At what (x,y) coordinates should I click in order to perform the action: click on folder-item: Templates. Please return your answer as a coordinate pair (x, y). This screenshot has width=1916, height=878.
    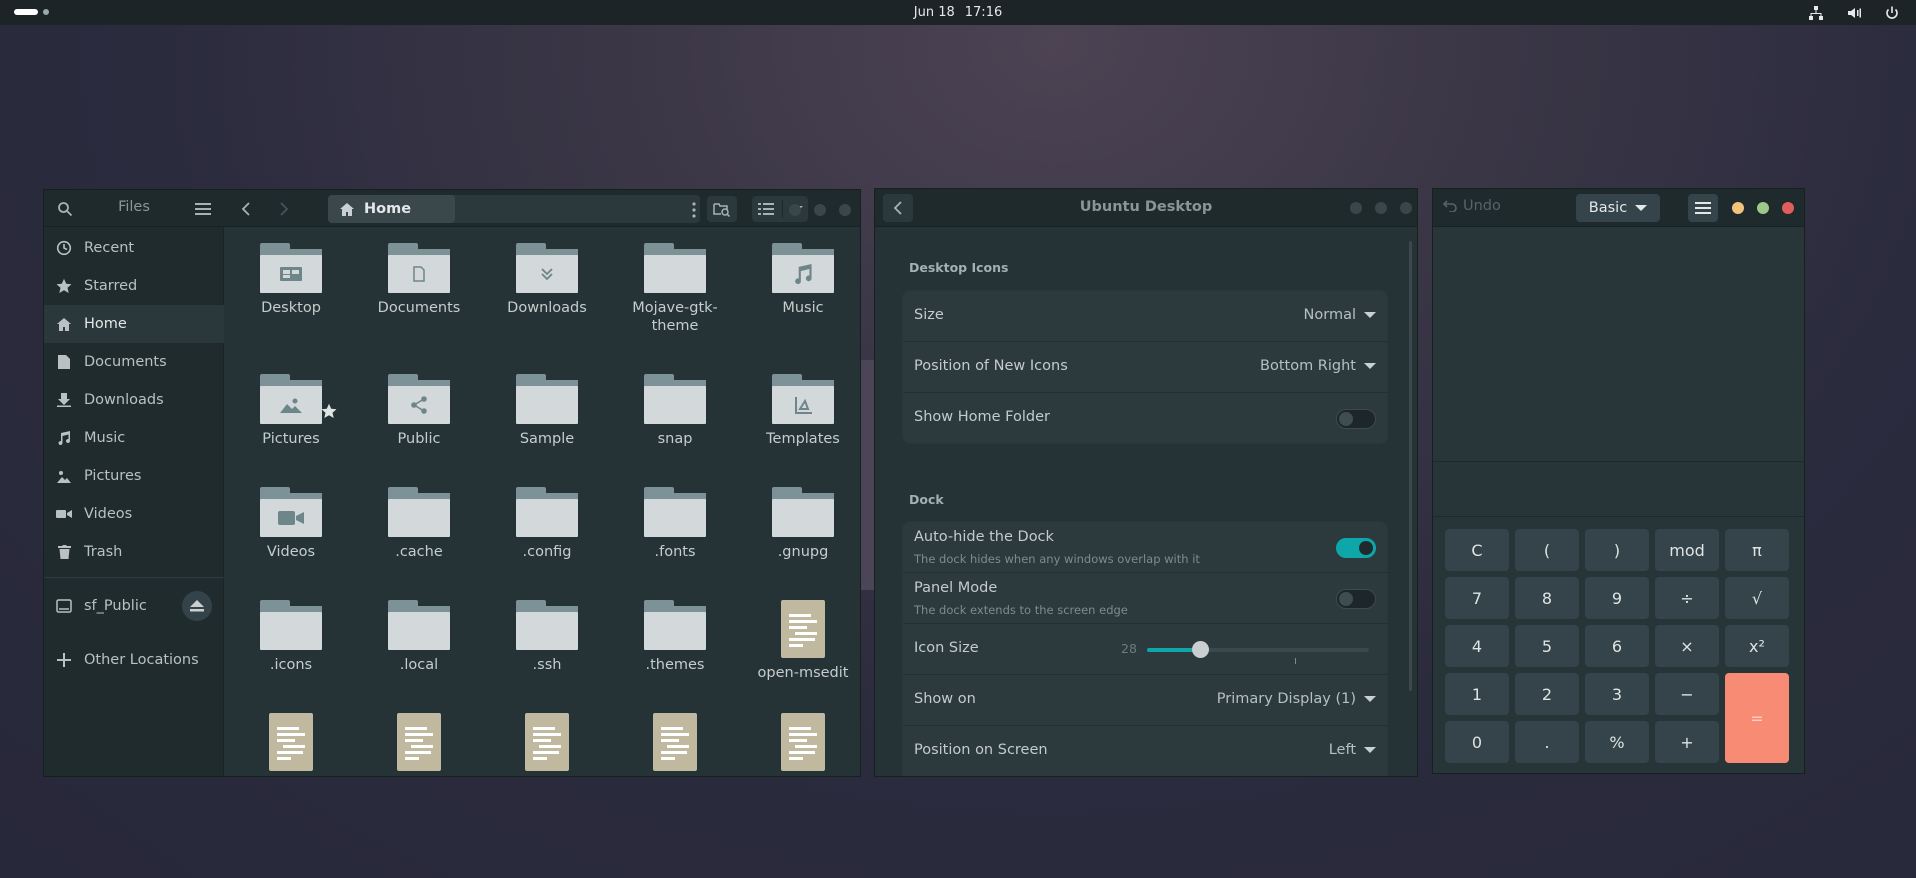
    Looking at the image, I should click on (801, 411).